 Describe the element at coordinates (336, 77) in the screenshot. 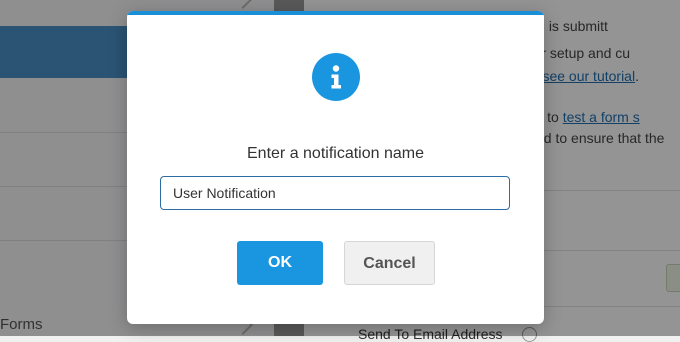

I see `info-icon` at that location.